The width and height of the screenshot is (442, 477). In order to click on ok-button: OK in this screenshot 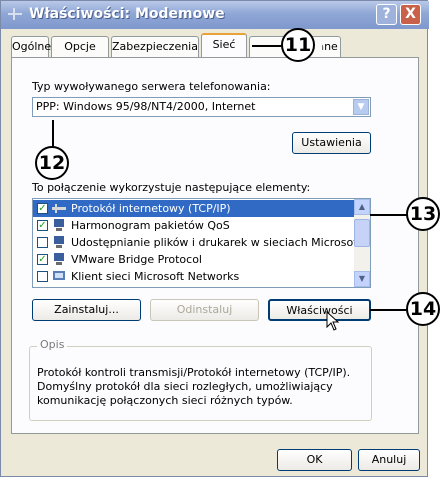, I will do `click(314, 460)`.